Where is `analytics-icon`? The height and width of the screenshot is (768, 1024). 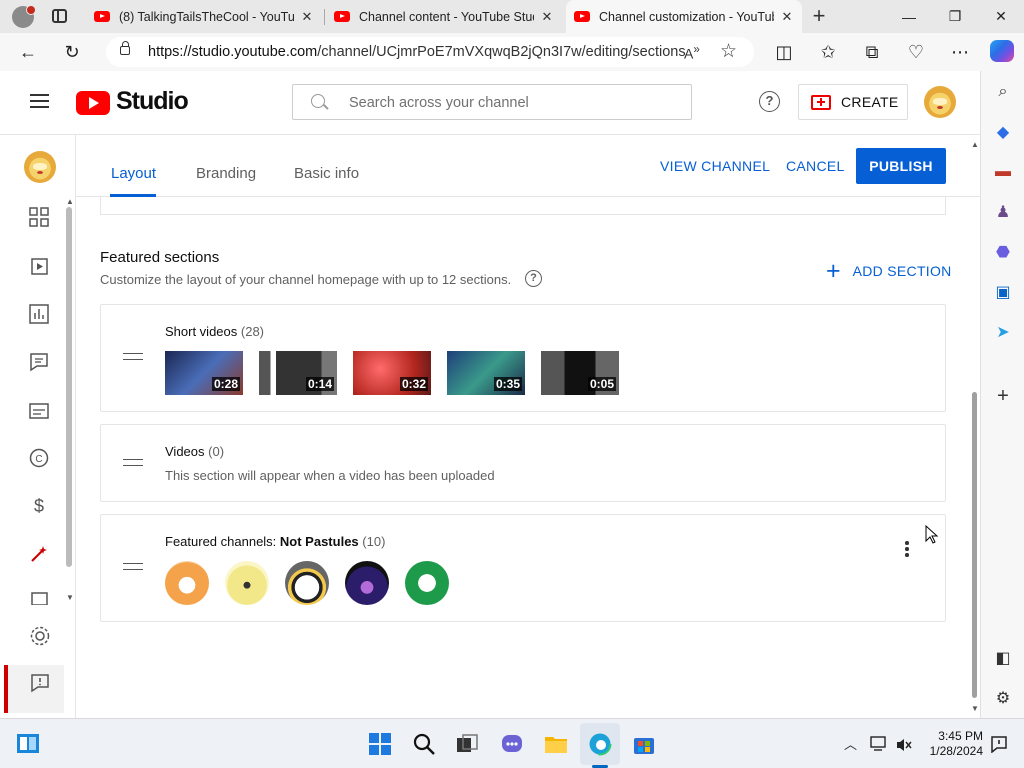 analytics-icon is located at coordinates (39, 314).